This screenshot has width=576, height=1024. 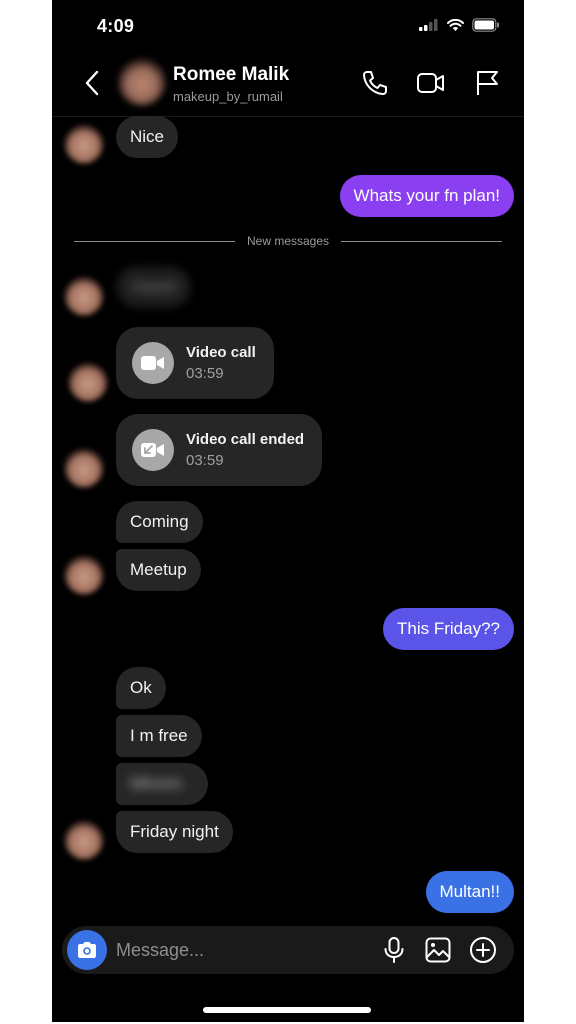 I want to click on message-composer, so click(x=288, y=950).